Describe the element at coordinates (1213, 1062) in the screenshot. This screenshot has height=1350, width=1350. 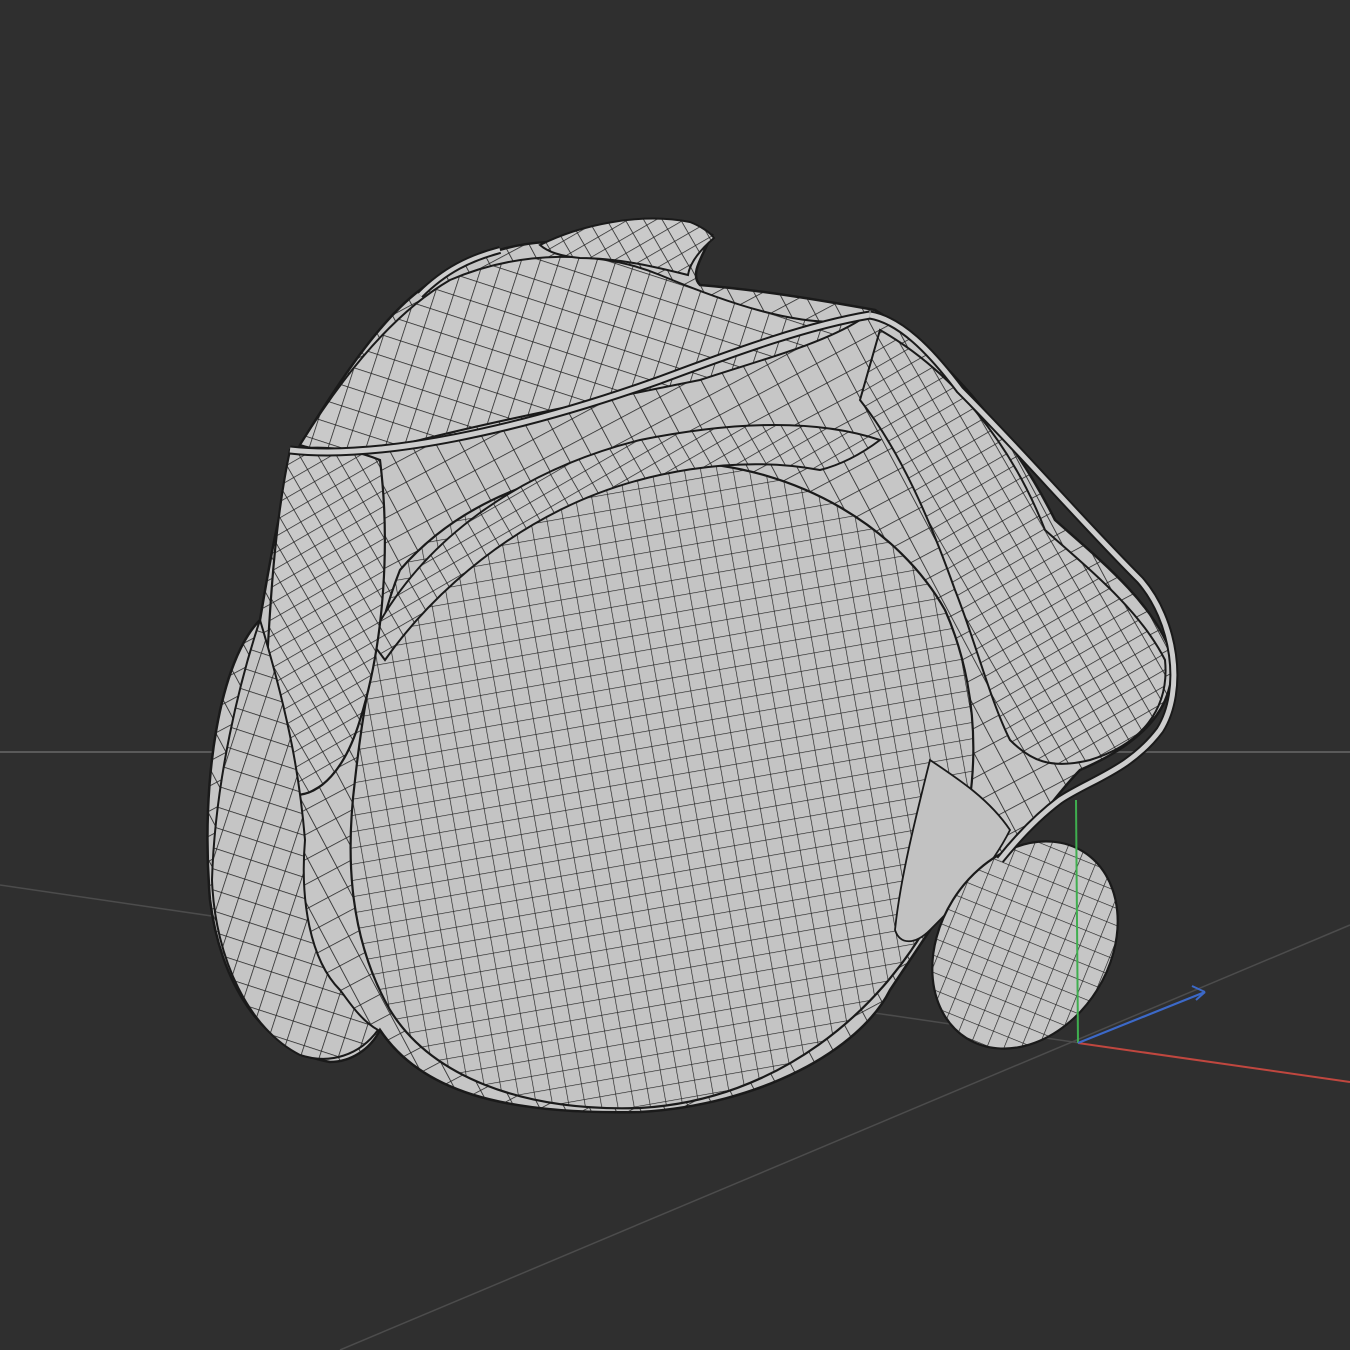
I see `axis-x-line` at that location.